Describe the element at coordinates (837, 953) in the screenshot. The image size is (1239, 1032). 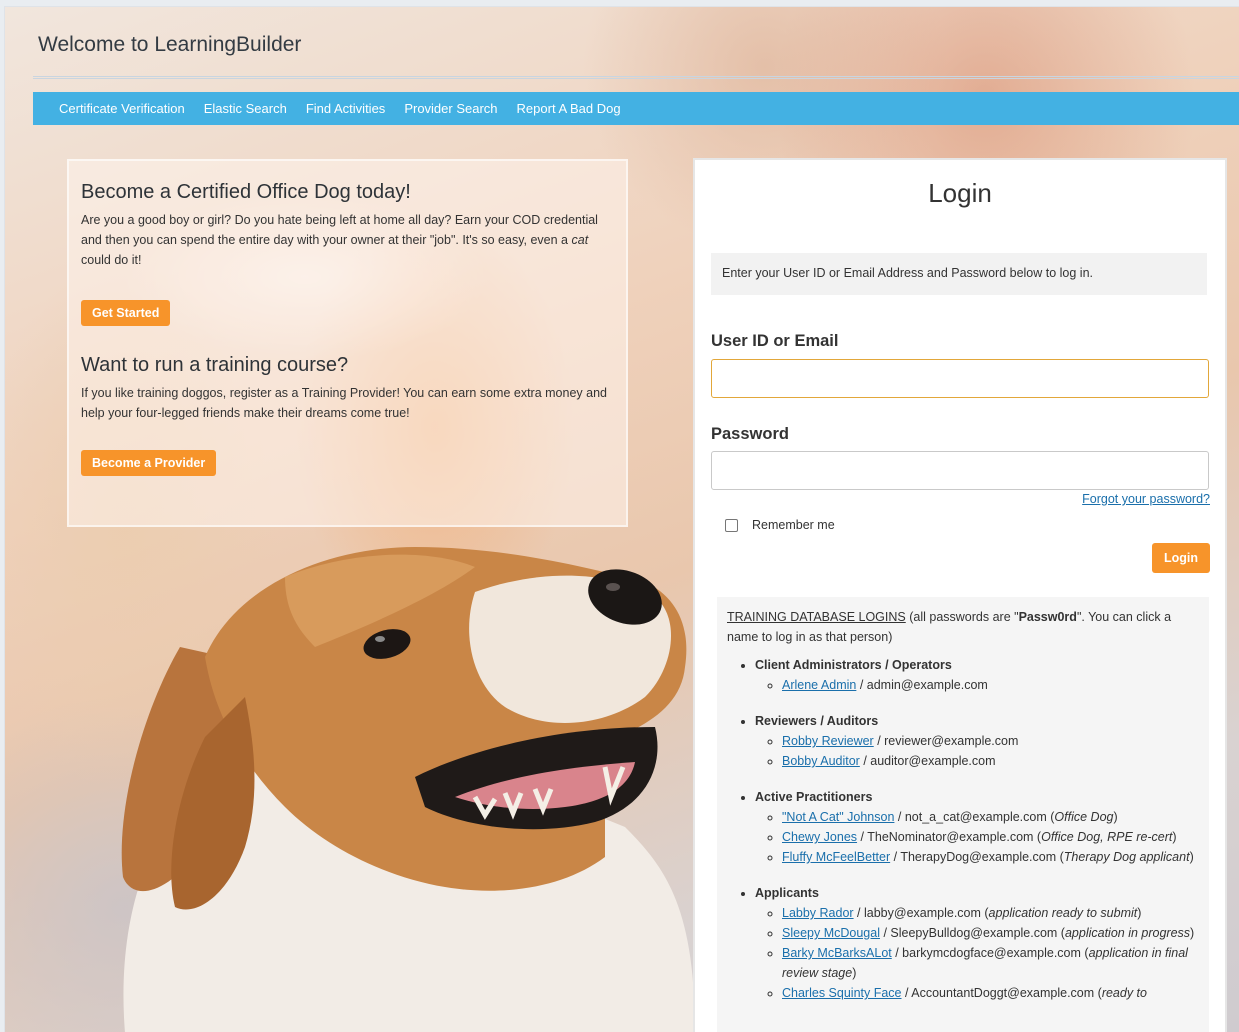
I see `training-user-login-link: Barky McBarksALot` at that location.